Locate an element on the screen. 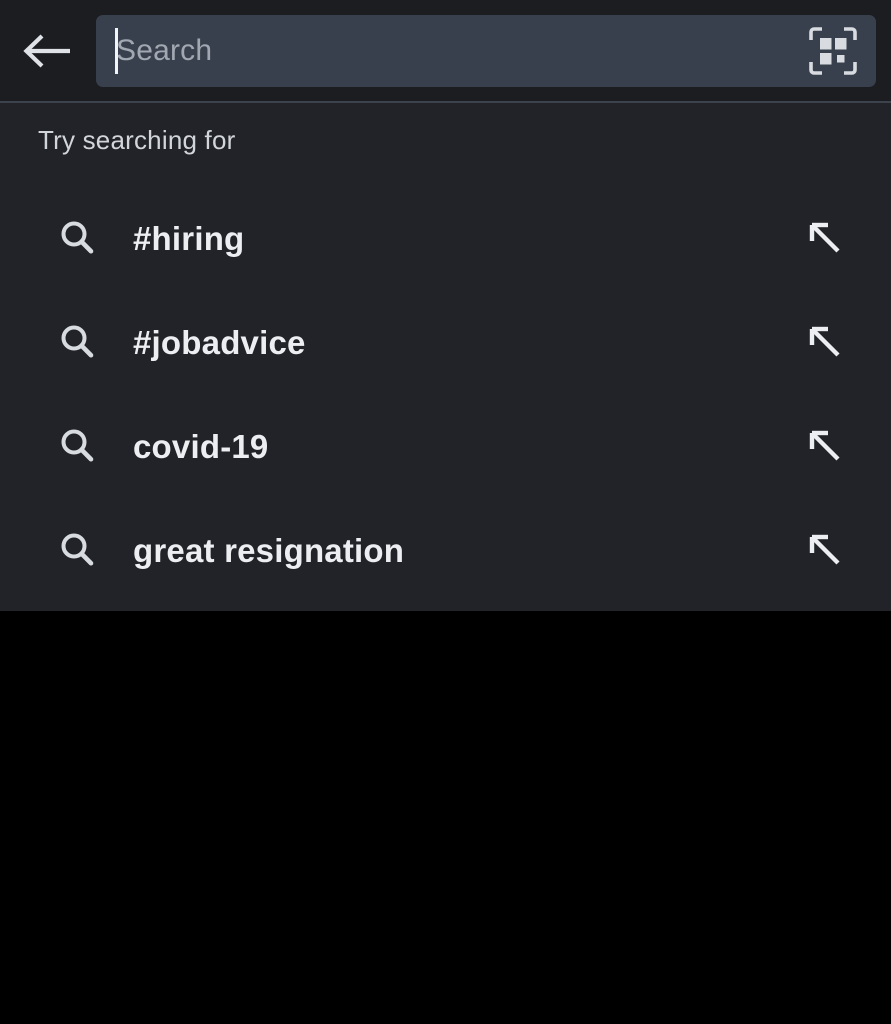 The image size is (891, 1024). back-button is located at coordinates (48, 51).